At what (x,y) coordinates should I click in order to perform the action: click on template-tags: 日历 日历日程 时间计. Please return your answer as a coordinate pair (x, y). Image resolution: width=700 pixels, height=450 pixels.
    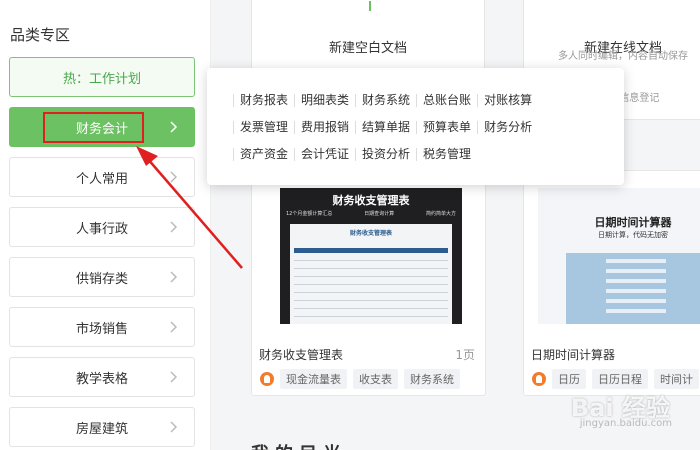
    Looking at the image, I should click on (615, 379).